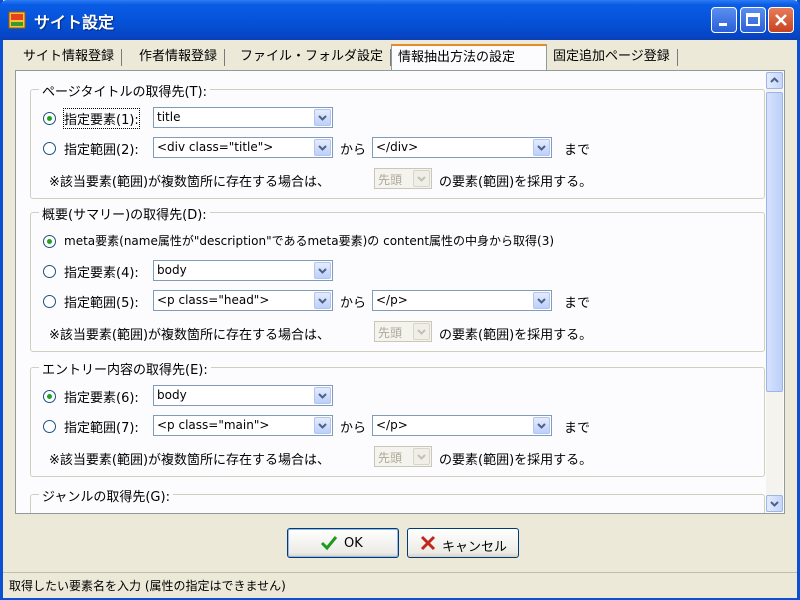 Image resolution: width=800 pixels, height=600 pixels. I want to click on entry-element-combo: body, so click(243, 395).